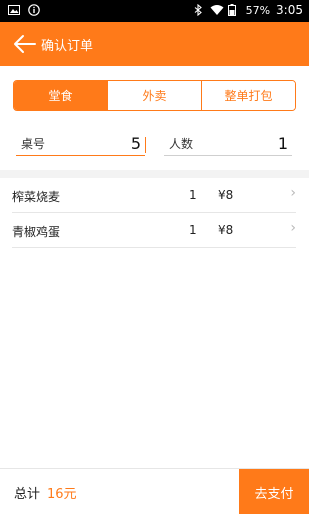 This screenshot has height=514, width=320. What do you see at coordinates (274, 491) in the screenshot?
I see `pay-button: 去支付` at bounding box center [274, 491].